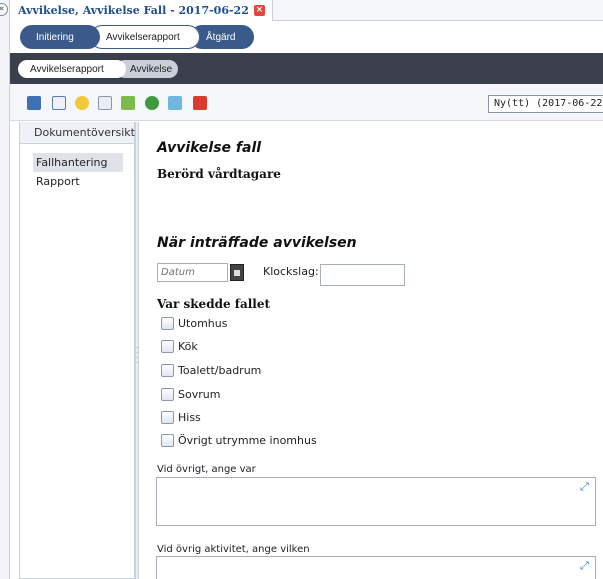  I want to click on mail-icon, so click(105, 103).